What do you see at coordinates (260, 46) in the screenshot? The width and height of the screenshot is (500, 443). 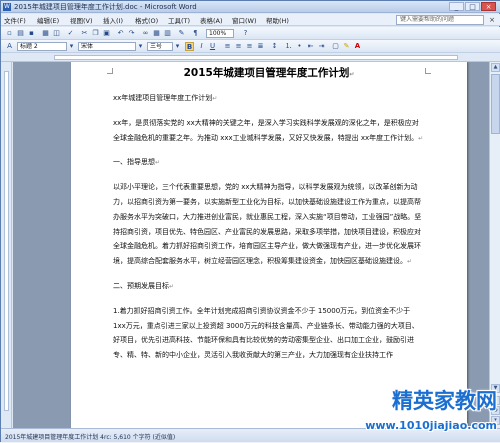 I see `justify-icon: ≣` at bounding box center [260, 46].